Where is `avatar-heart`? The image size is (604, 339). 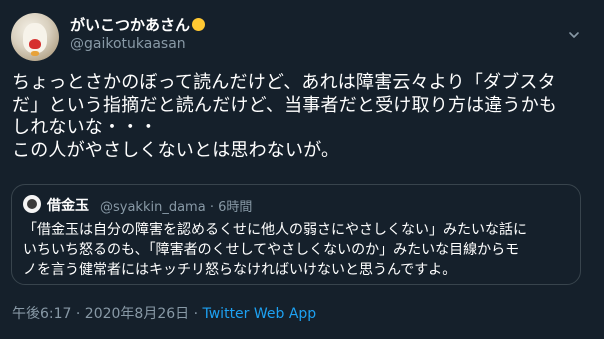
avatar-heart is located at coordinates (35, 44).